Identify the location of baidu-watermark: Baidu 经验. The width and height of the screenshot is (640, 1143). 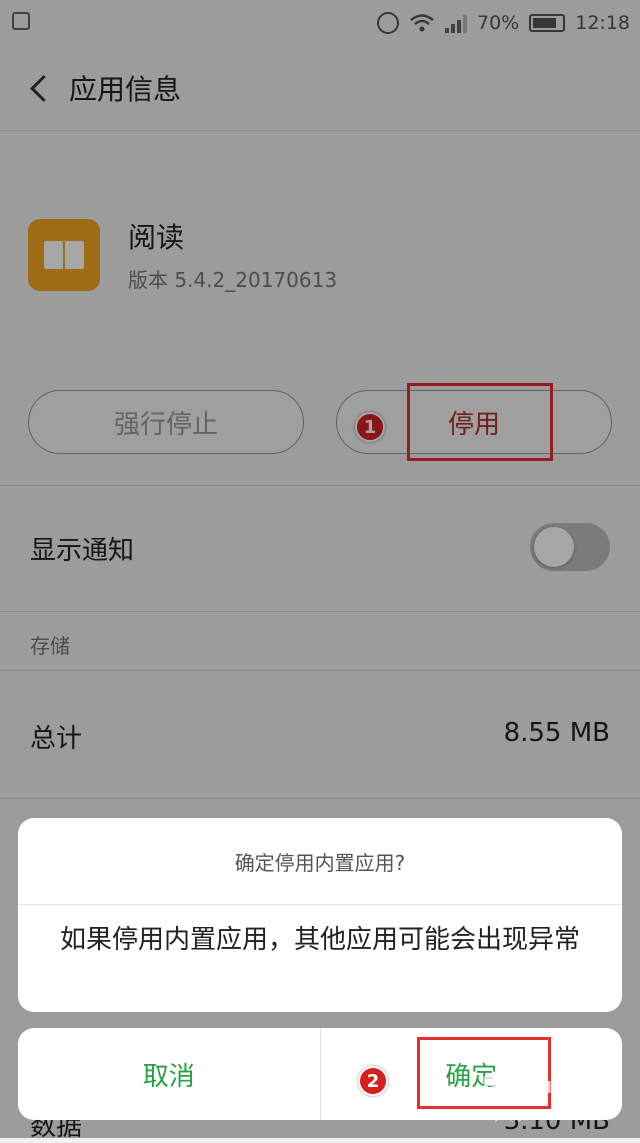
(542, 1086).